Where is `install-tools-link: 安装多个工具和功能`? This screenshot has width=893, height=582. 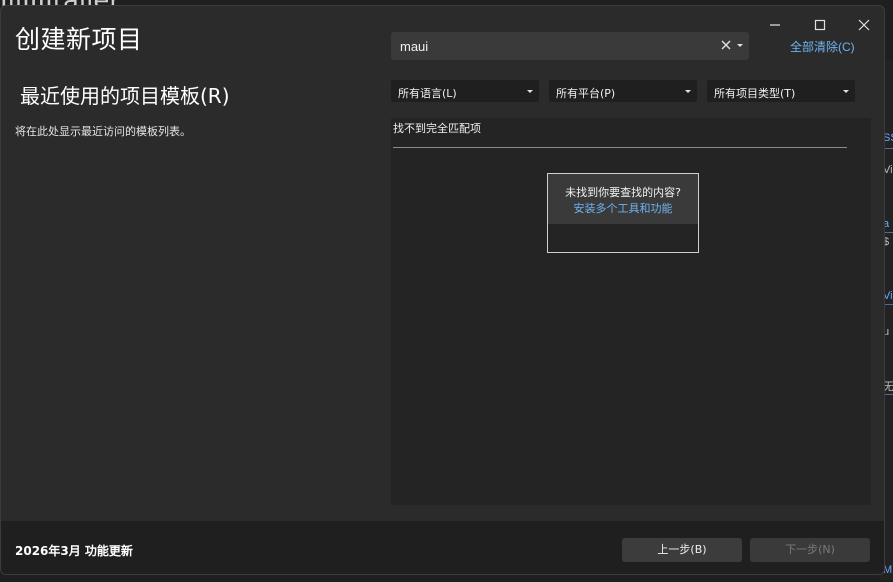 install-tools-link: 安装多个工具和功能 is located at coordinates (623, 208).